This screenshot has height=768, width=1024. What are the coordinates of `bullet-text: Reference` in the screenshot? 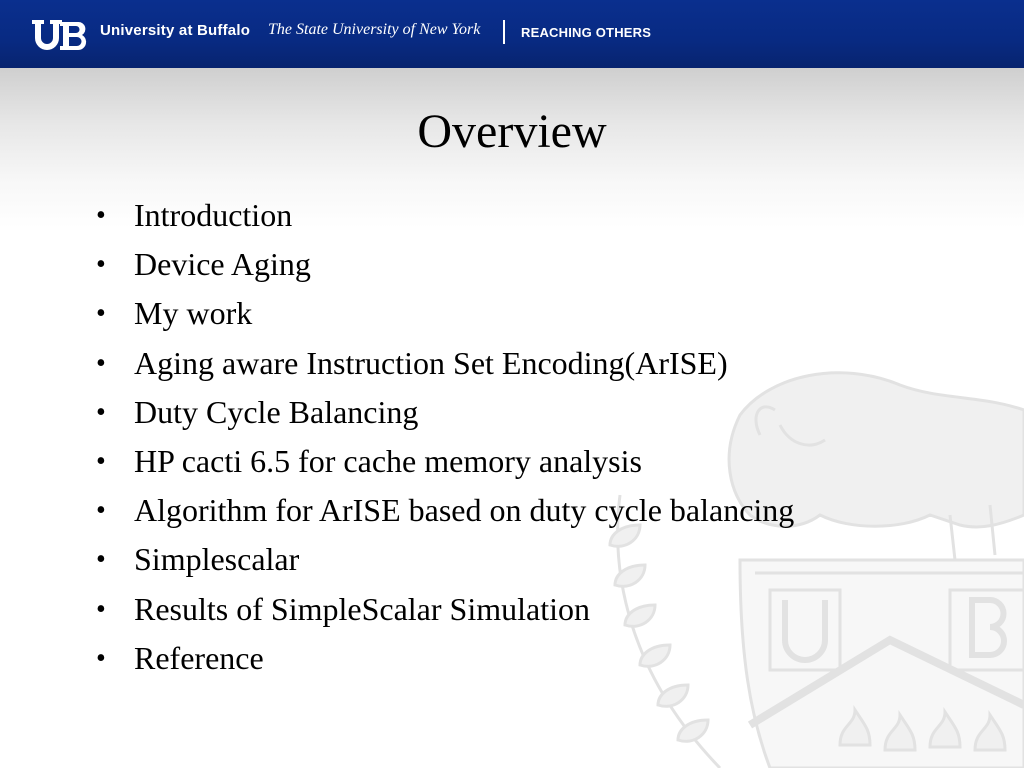 It's located at (199, 657).